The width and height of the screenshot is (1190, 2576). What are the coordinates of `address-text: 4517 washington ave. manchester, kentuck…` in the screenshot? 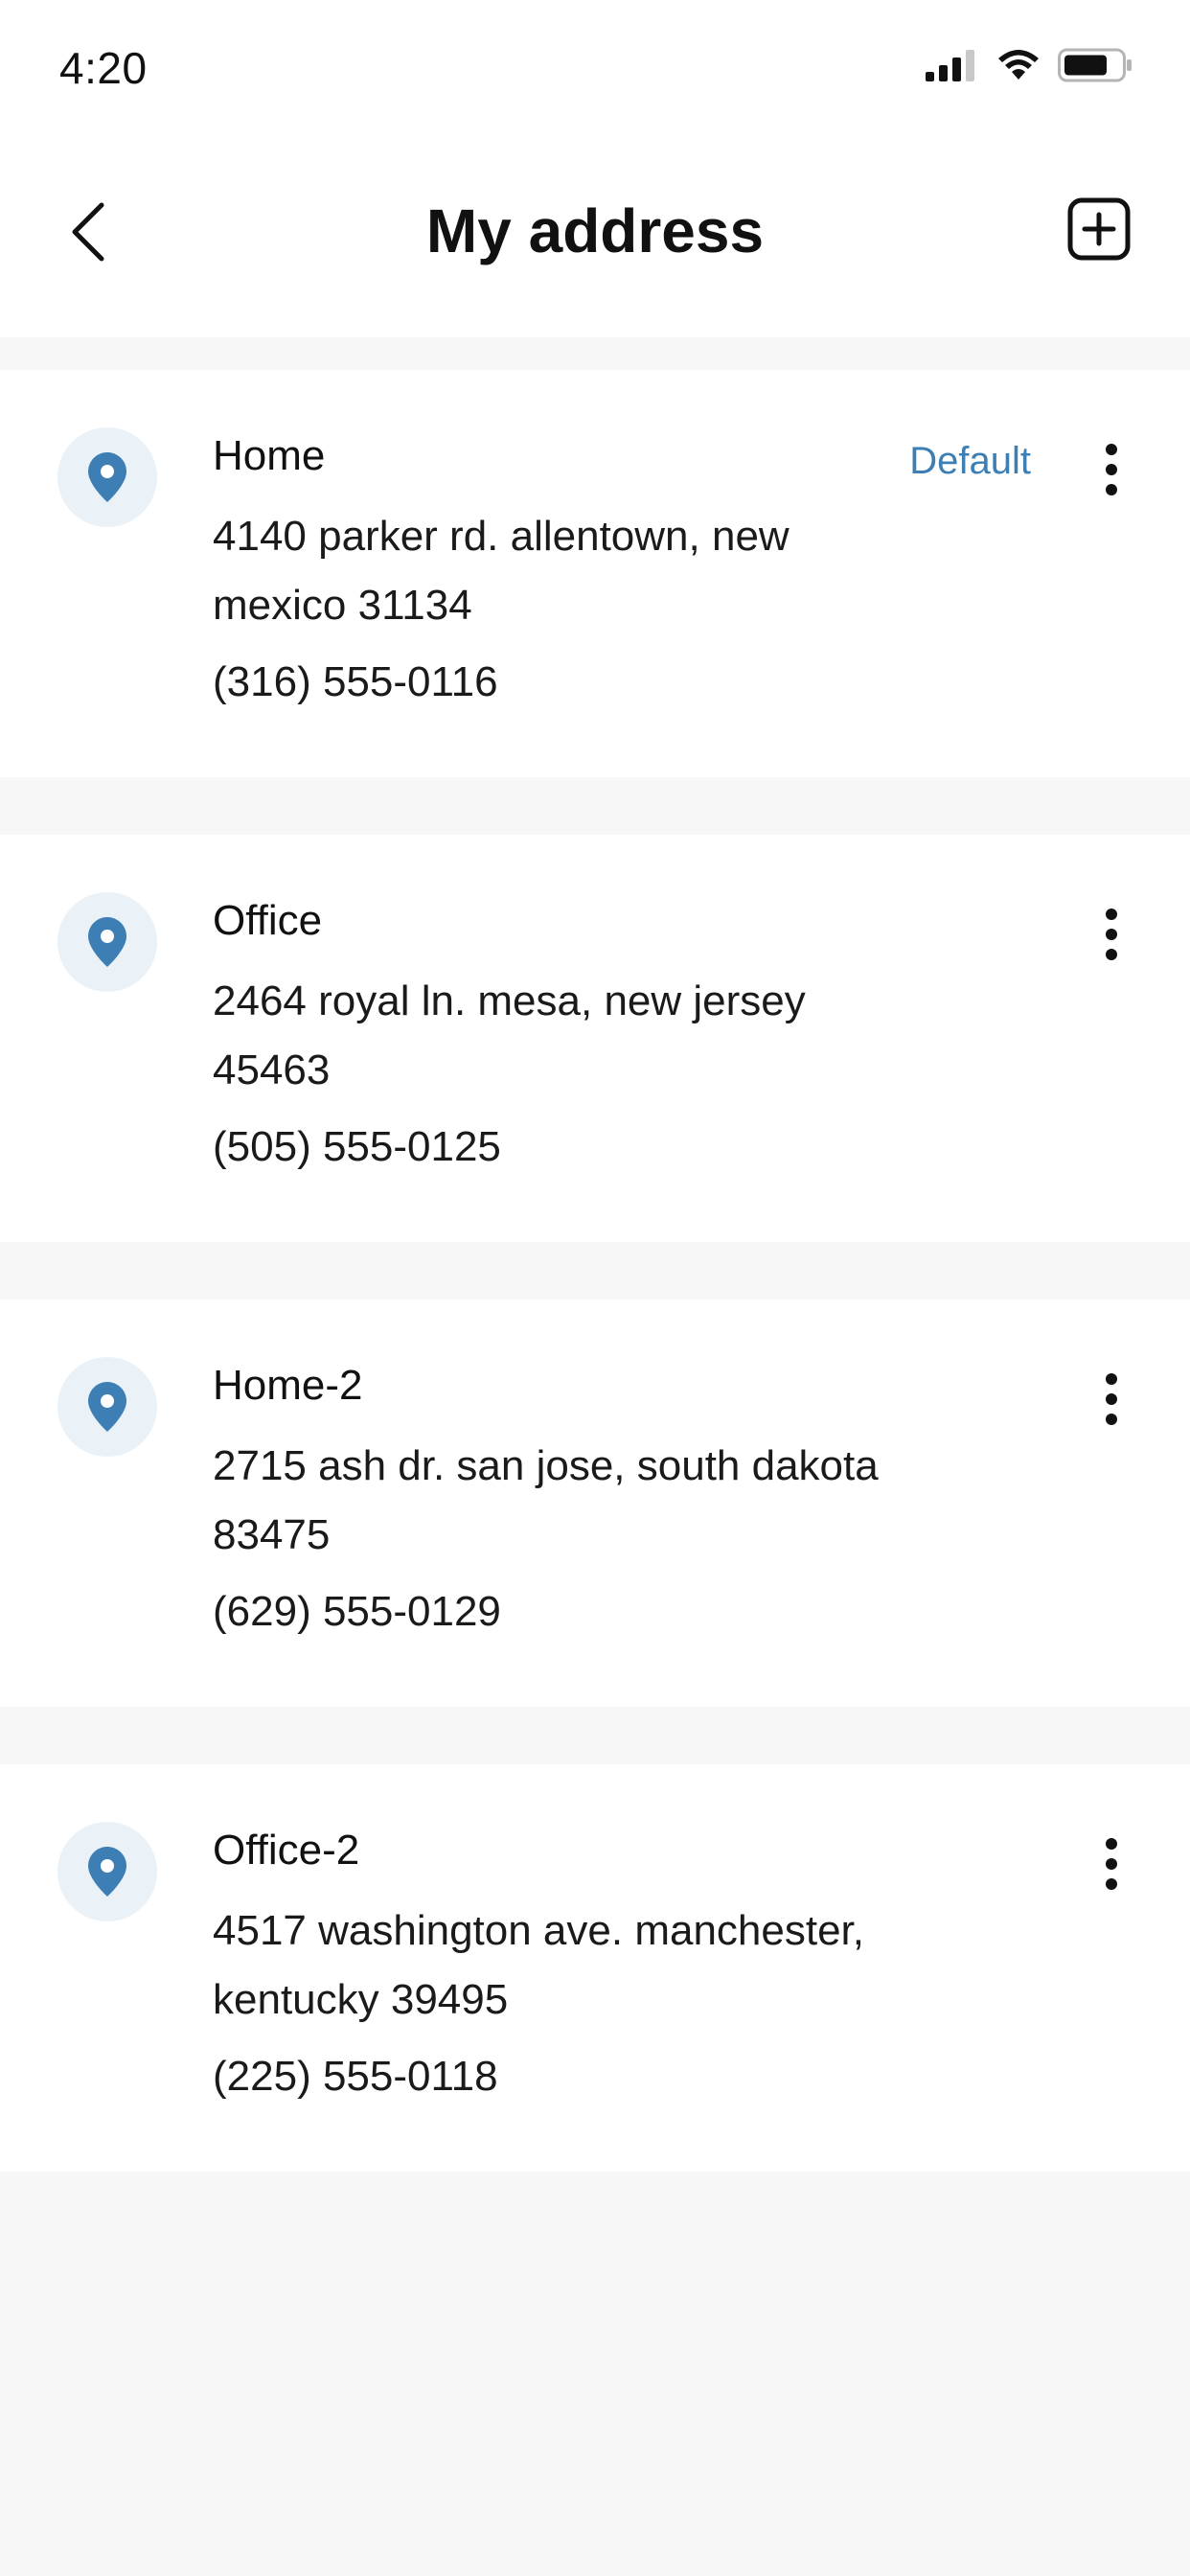 It's located at (539, 1965).